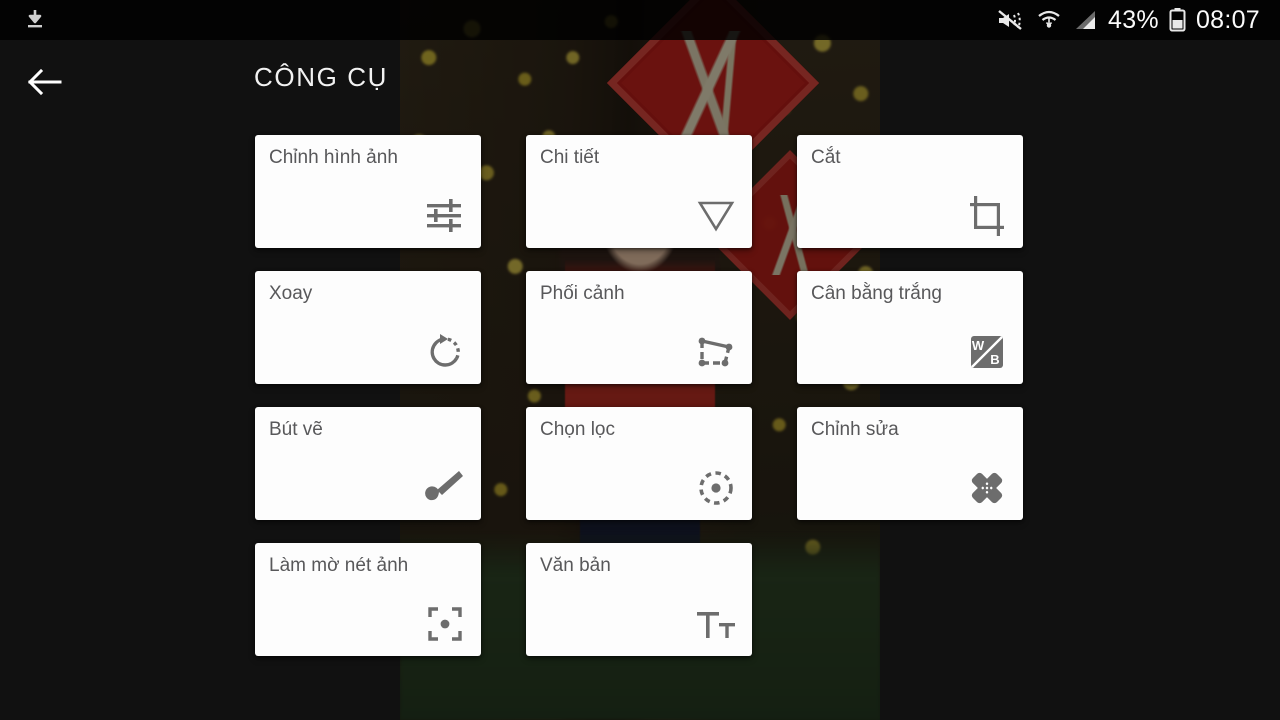 Image resolution: width=1280 pixels, height=720 pixels. I want to click on tool-label: Chỉnh sửa, so click(855, 429).